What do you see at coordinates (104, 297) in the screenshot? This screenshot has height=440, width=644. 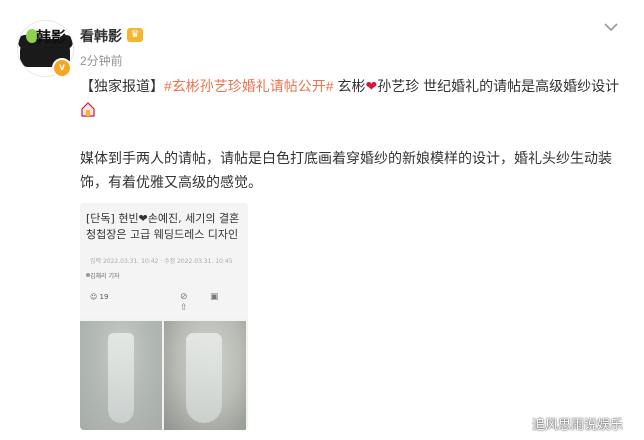 I see `reaction-count: 19` at bounding box center [104, 297].